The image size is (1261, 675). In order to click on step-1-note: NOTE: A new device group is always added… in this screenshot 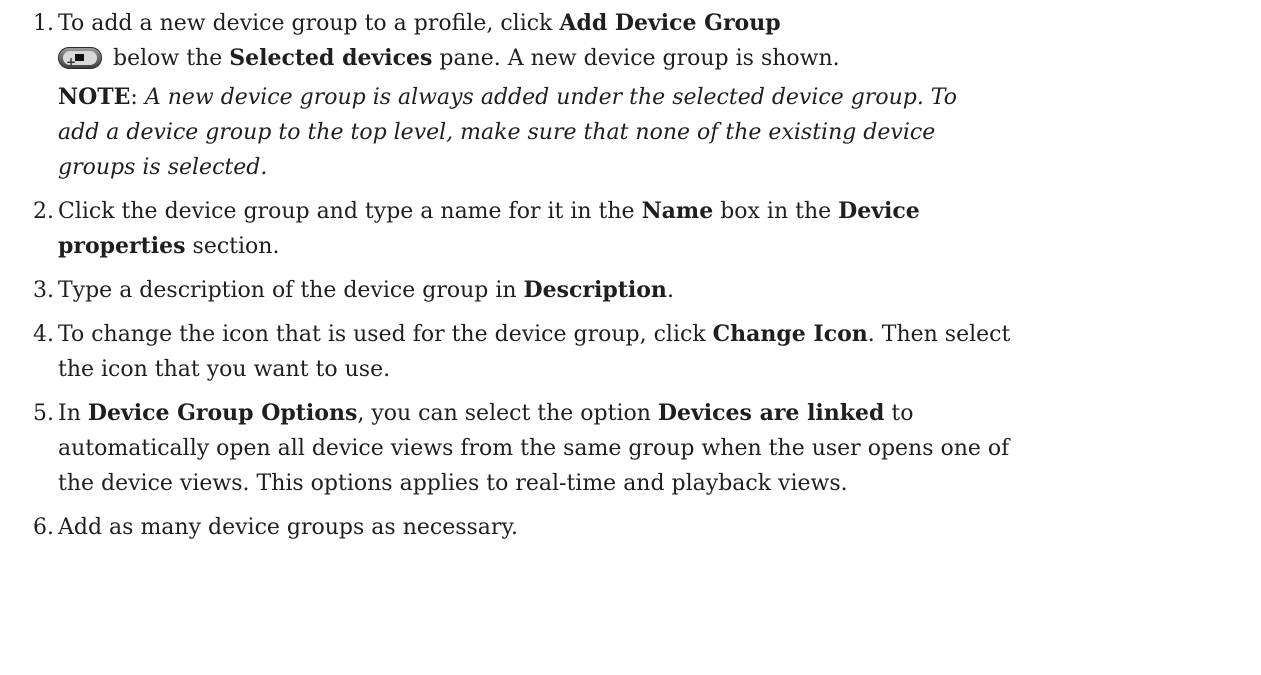, I will do `click(508, 97)`.